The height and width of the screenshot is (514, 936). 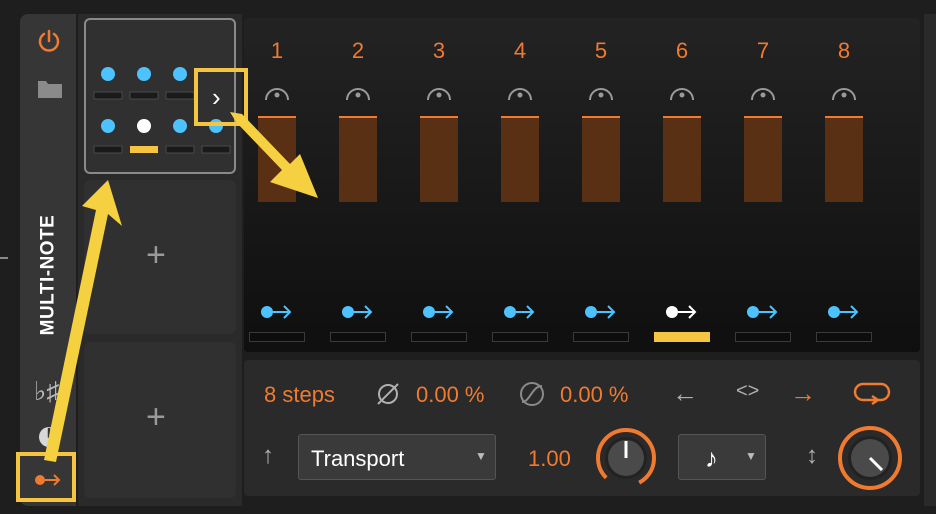 I want to click on timer-icon, so click(x=49, y=437).